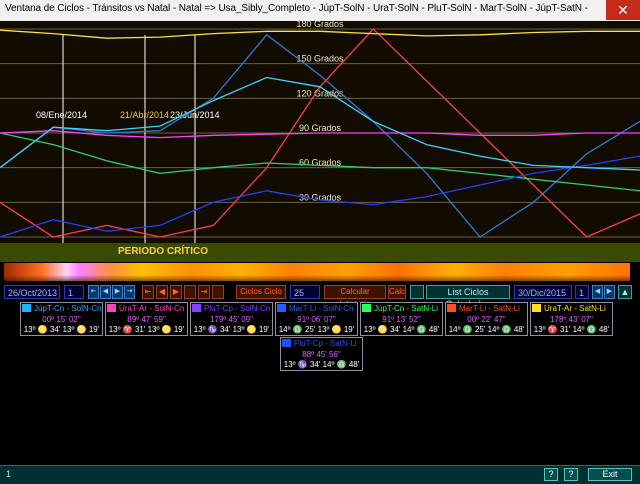  I want to click on calc-button: Calc, so click(397, 292).